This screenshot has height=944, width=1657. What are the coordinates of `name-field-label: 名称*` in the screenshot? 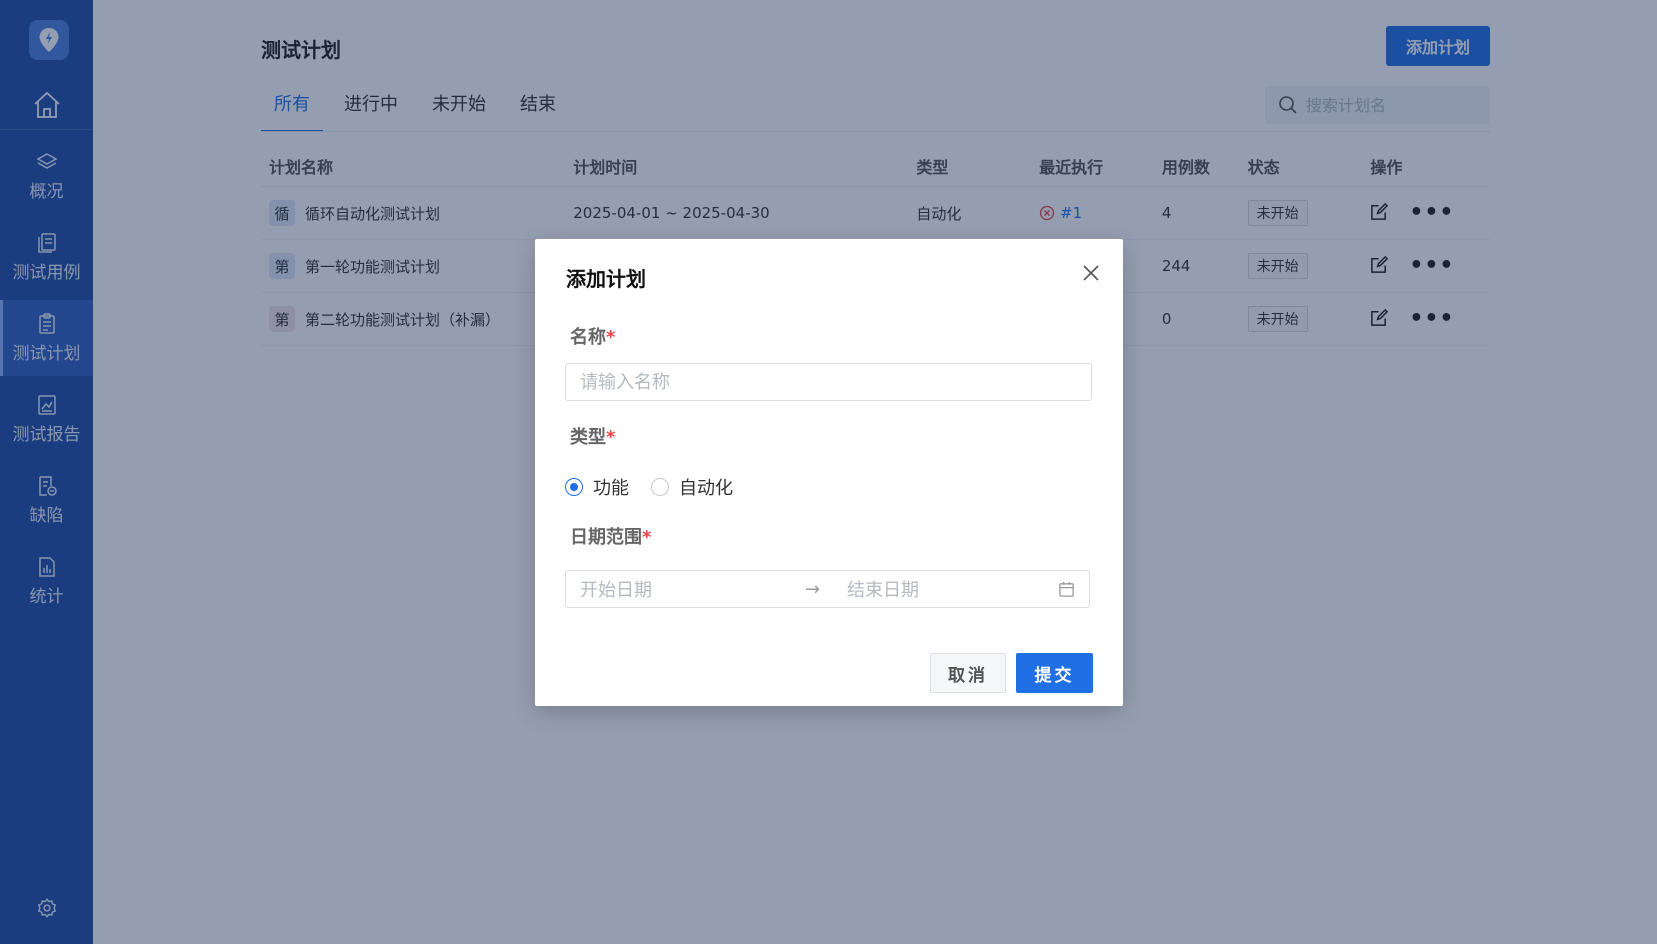 It's located at (592, 336).